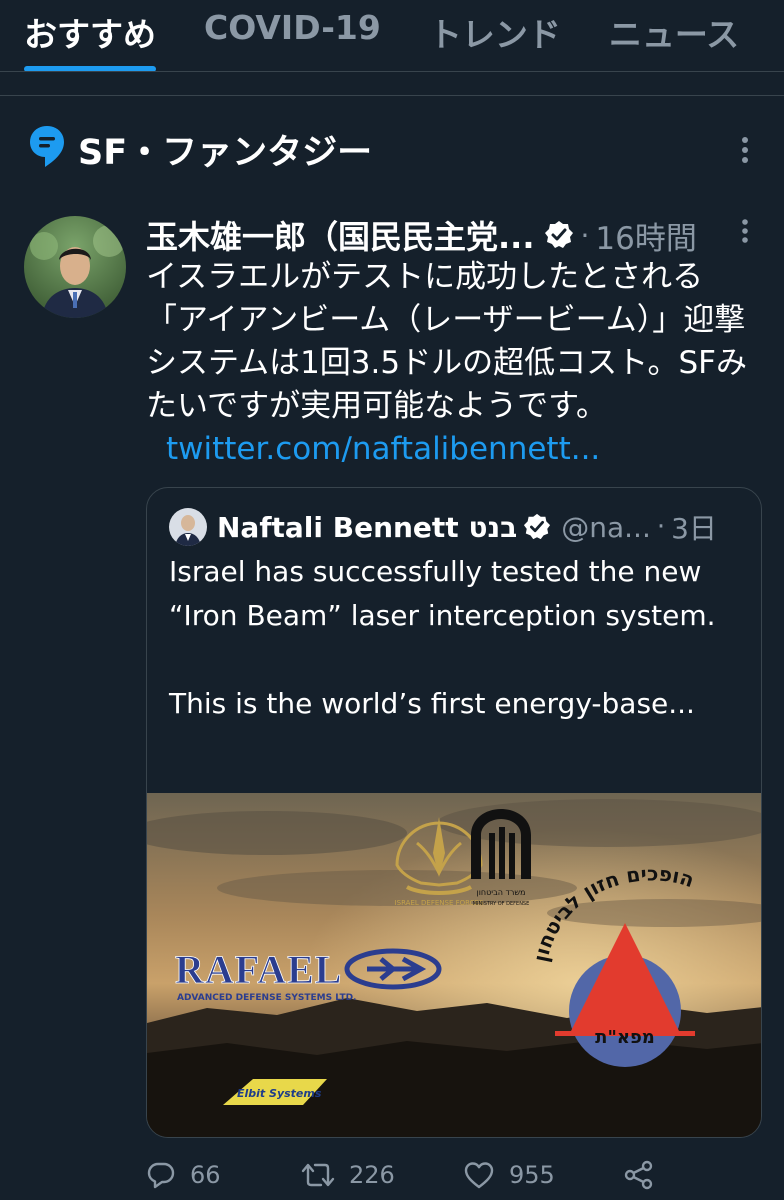  I want to click on tweet-timestamp: 16時間, so click(645, 235).